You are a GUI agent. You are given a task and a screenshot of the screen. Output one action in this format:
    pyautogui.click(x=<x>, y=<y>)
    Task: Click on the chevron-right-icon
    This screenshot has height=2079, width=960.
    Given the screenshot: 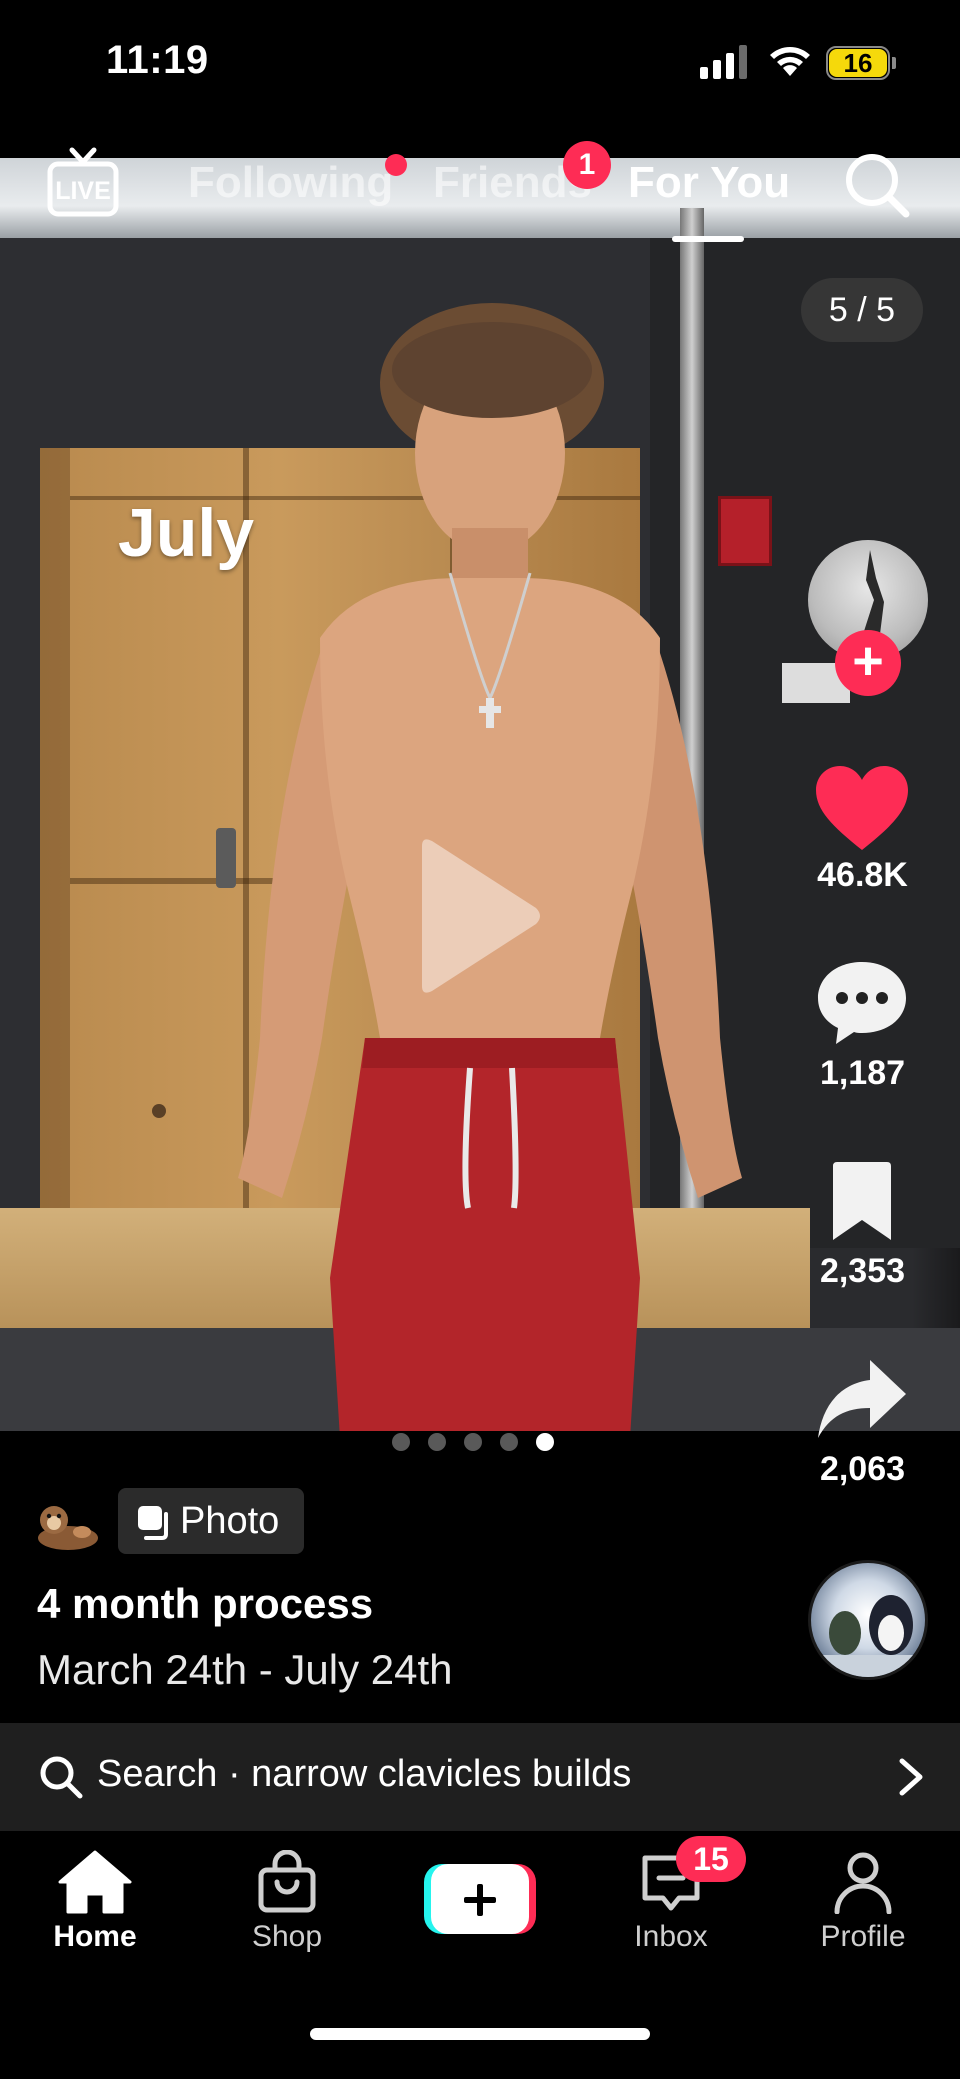 What is the action you would take?
    pyautogui.click(x=911, y=1777)
    